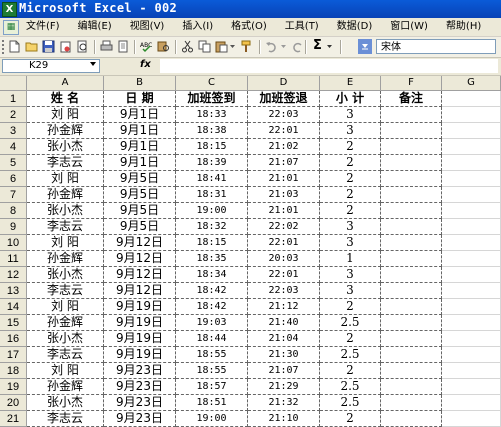 The height and width of the screenshot is (427, 501). I want to click on cell-c7: 18:31, so click(212, 195).